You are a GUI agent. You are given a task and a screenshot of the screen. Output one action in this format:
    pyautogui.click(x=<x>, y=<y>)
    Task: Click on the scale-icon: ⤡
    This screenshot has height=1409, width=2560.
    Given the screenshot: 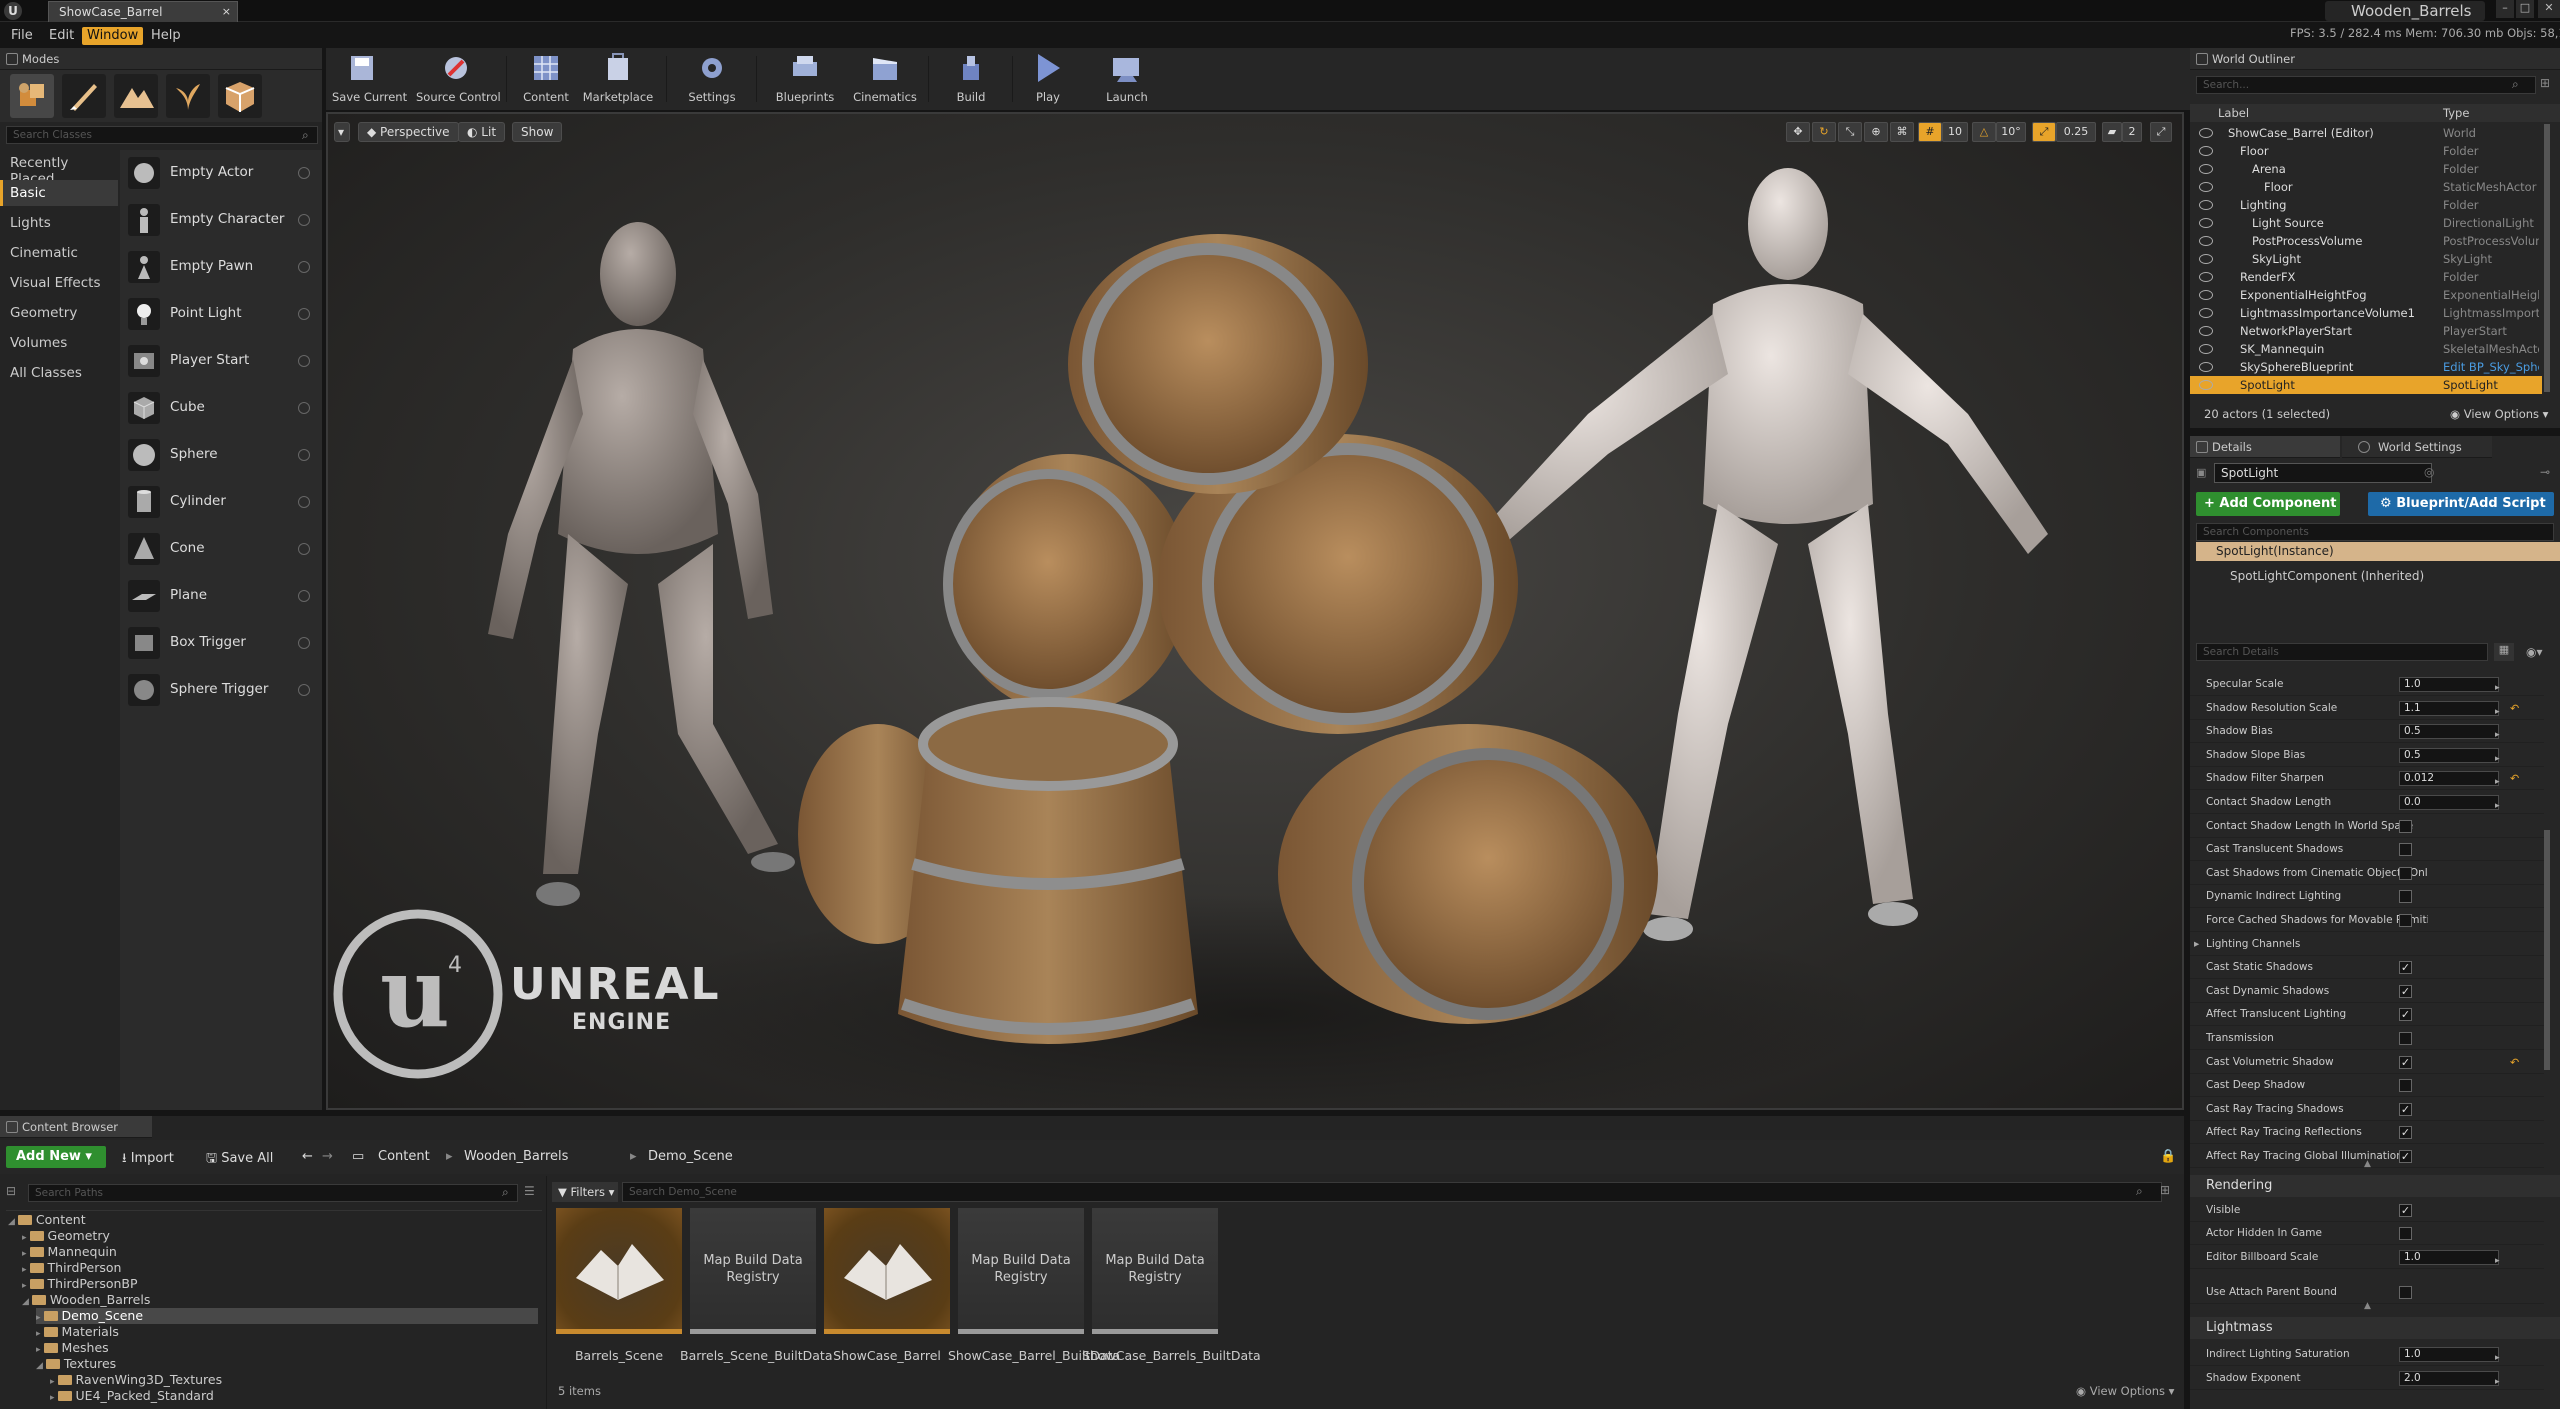 What is the action you would take?
    pyautogui.click(x=1850, y=132)
    